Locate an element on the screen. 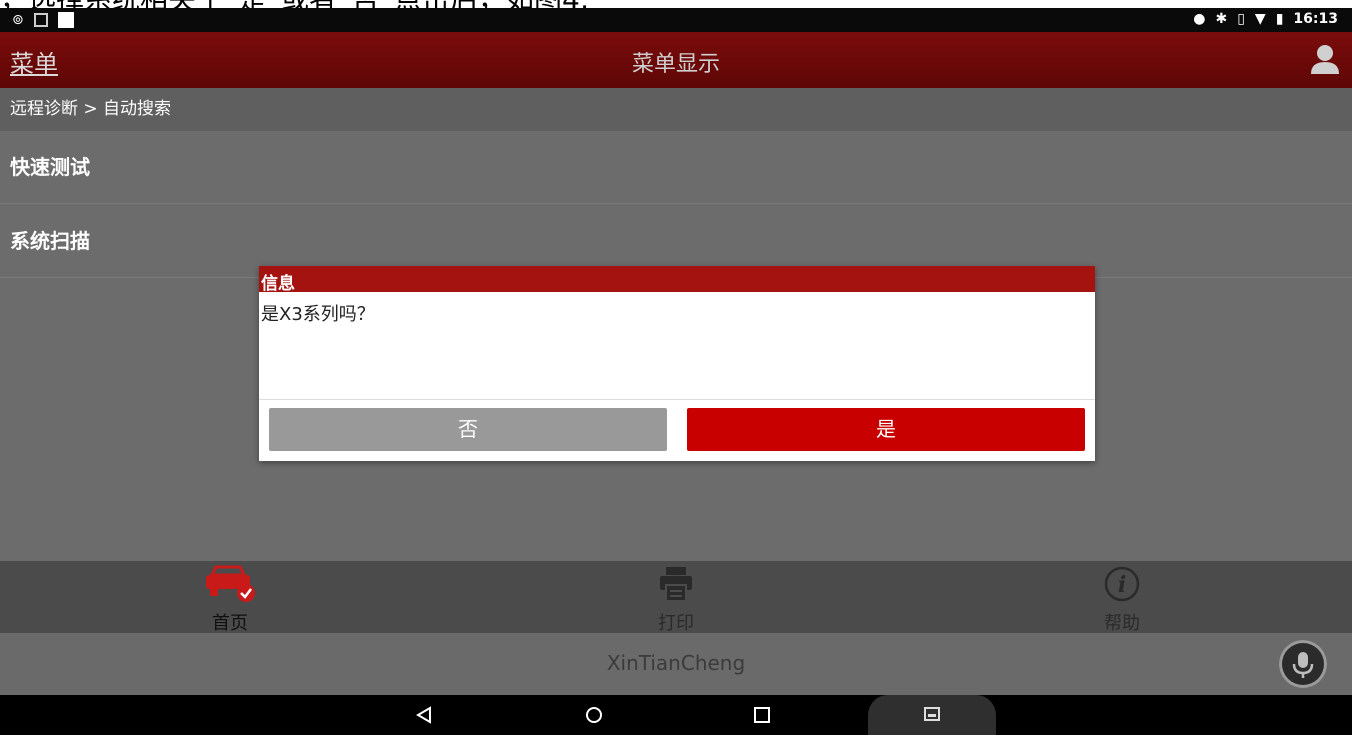 This screenshot has height=739, width=1352. nav-print-label: 打印 is located at coordinates (676, 623).